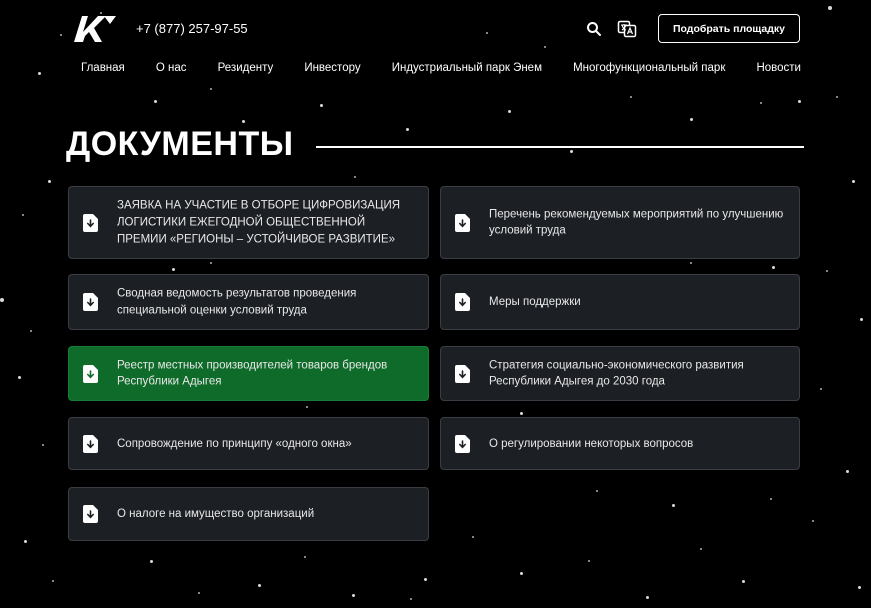 The width and height of the screenshot is (871, 608). Describe the element at coordinates (778, 68) in the screenshot. I see `nav-item-news: Новости` at that location.